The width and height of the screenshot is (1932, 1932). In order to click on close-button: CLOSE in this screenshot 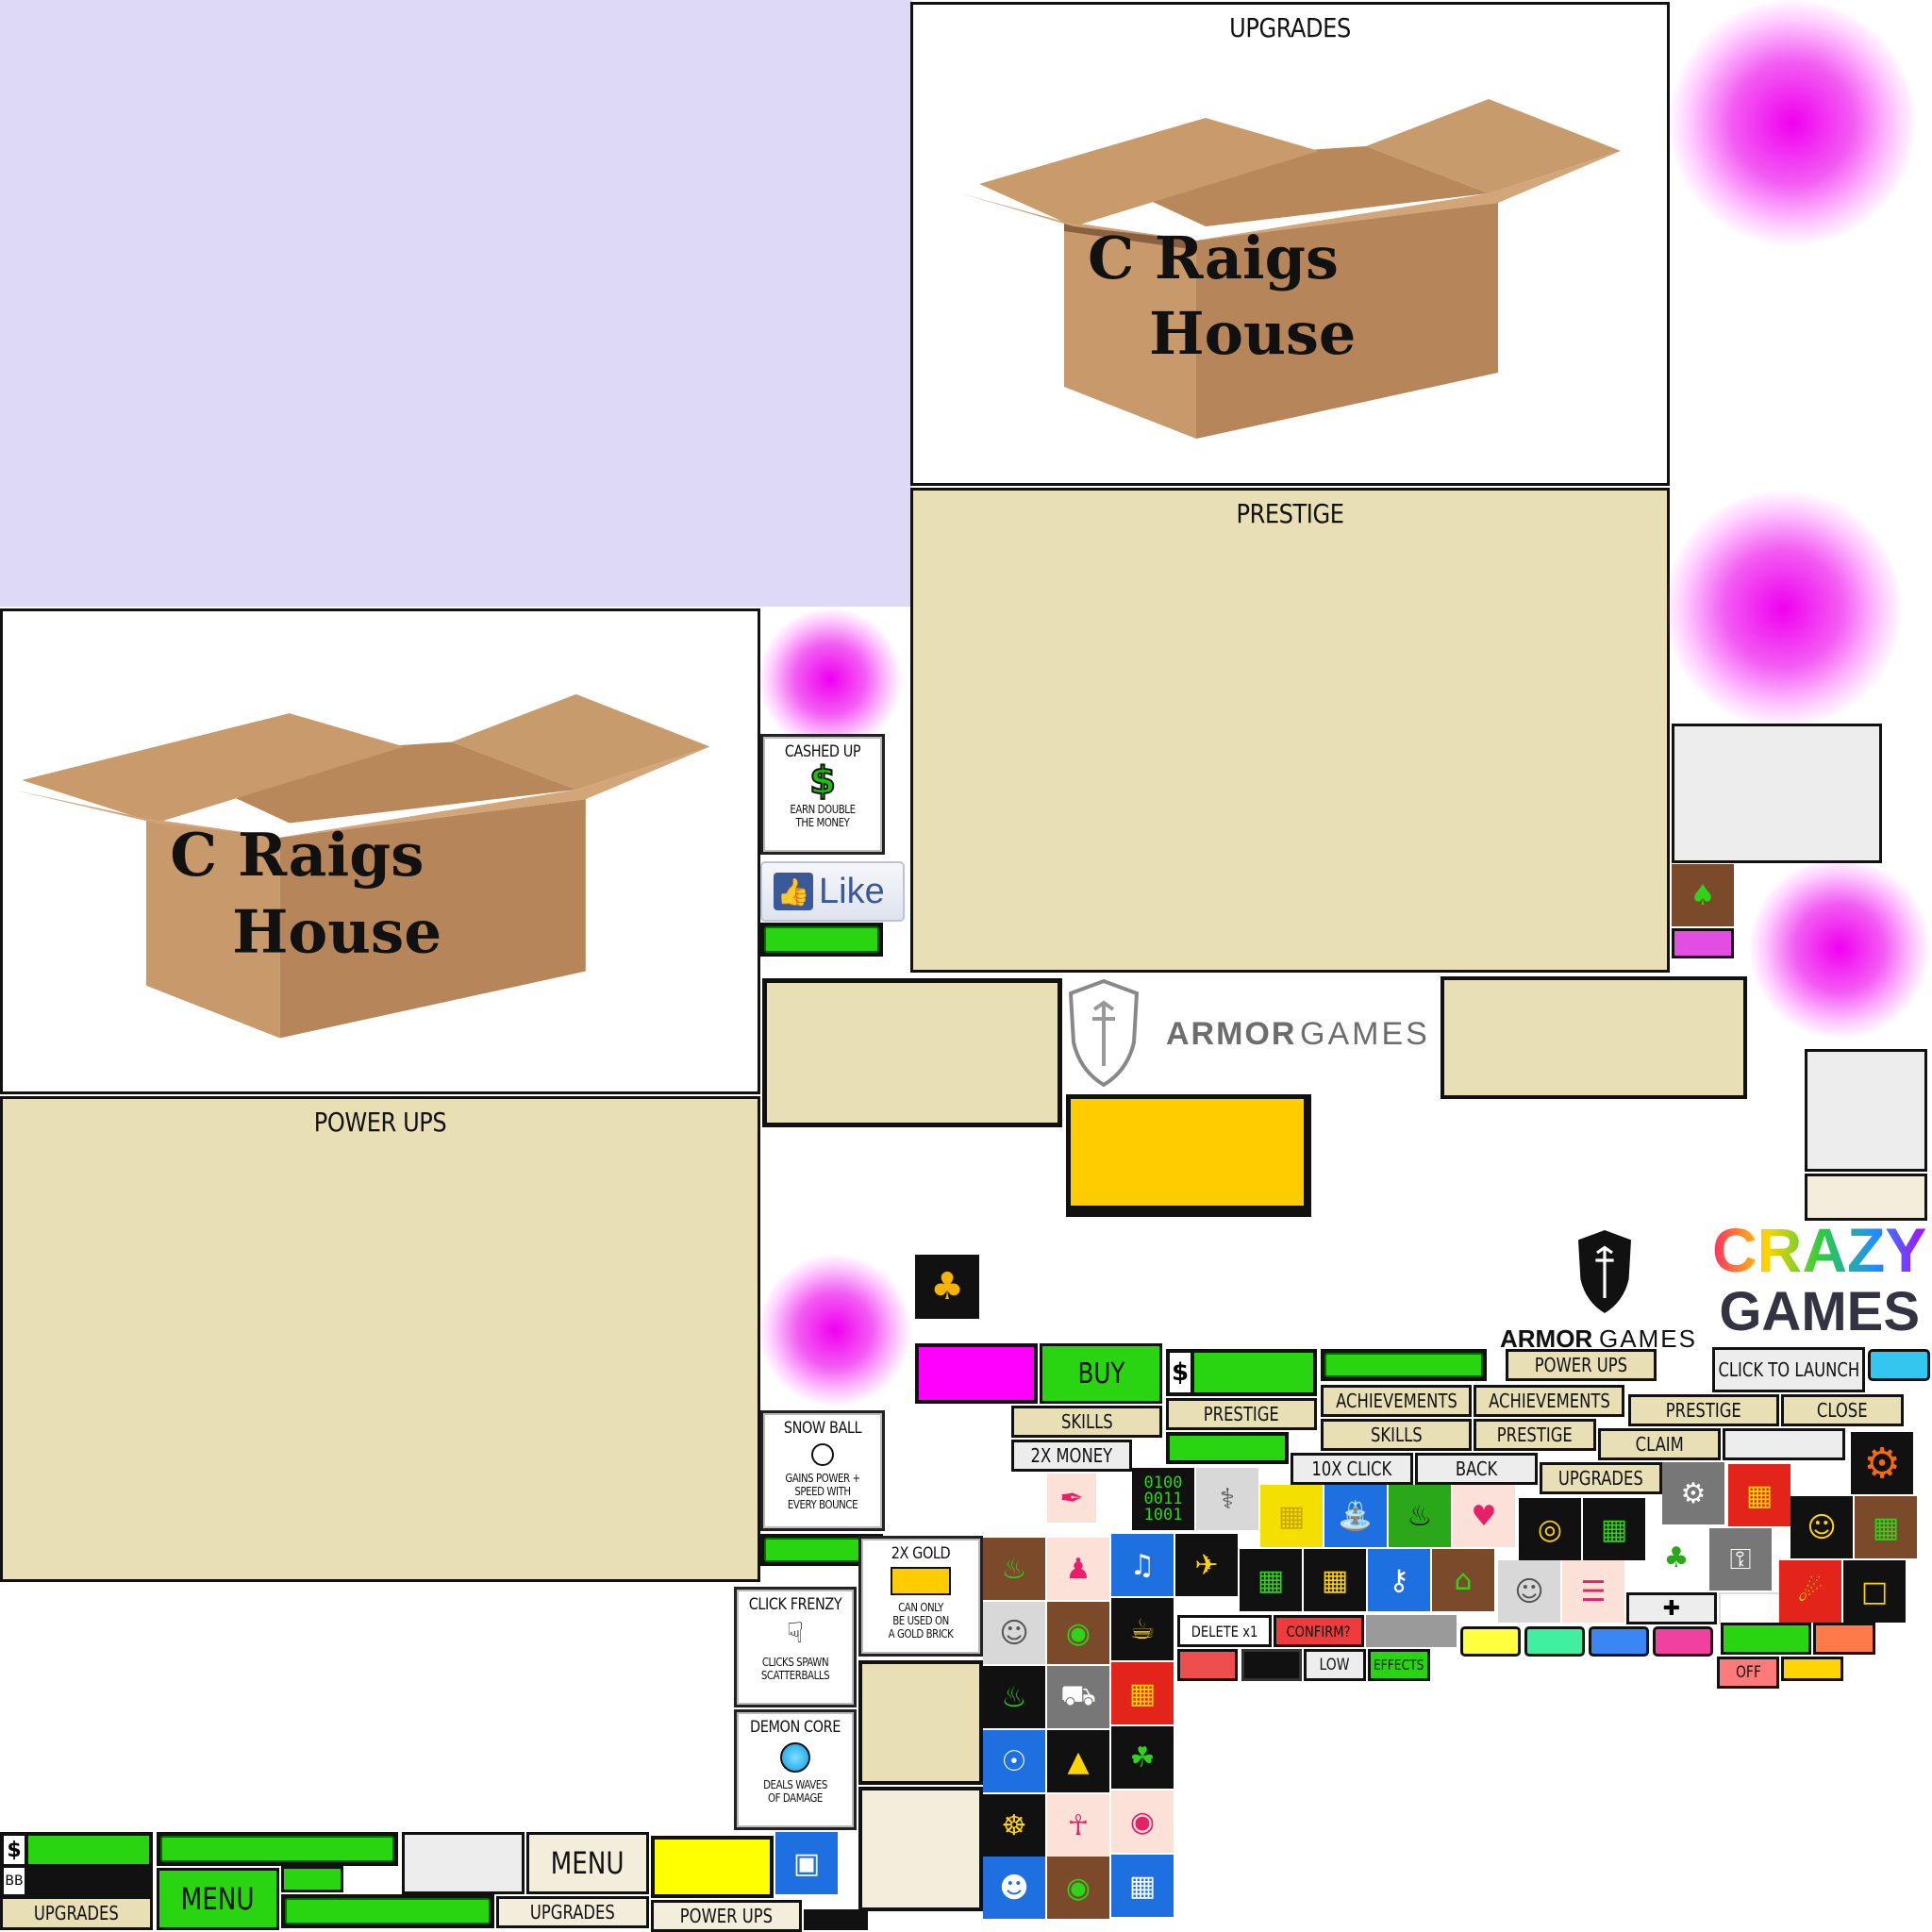, I will do `click(1843, 1410)`.